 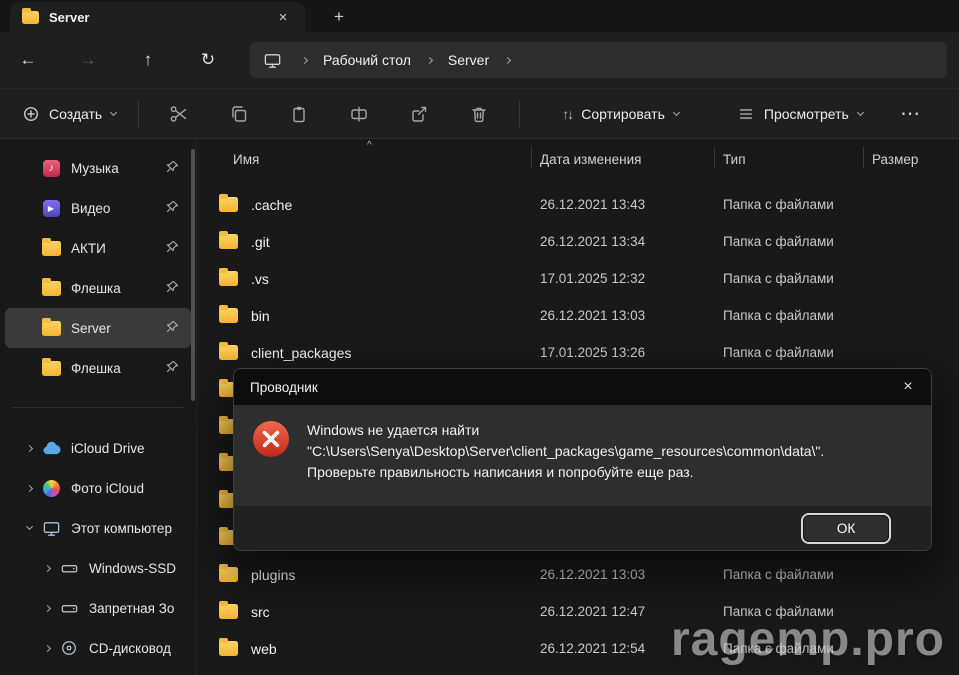 What do you see at coordinates (393, 430) in the screenshot?
I see `dialog-message-line1: Windows не удается найти` at bounding box center [393, 430].